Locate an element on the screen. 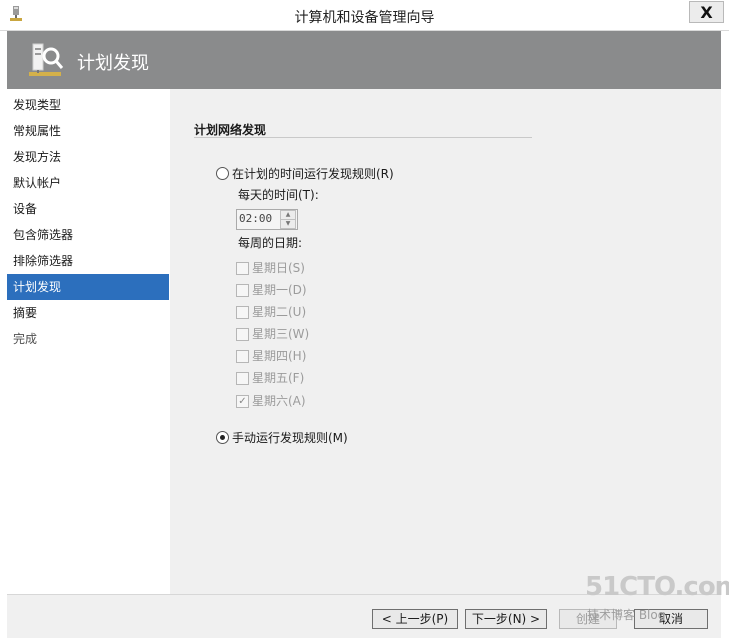 The image size is (729, 644). sidebar-item-schedule-discovery: 计划发现 is located at coordinates (88, 287).